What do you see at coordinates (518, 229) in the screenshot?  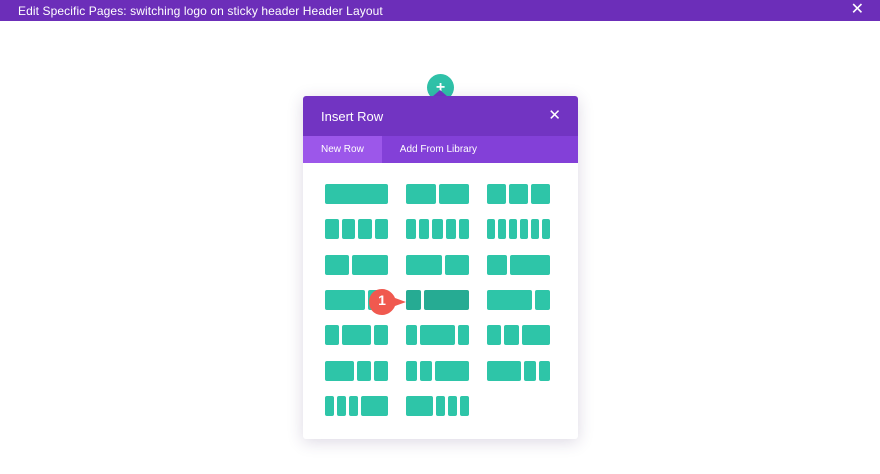 I see `row-layout-1-6x6` at bounding box center [518, 229].